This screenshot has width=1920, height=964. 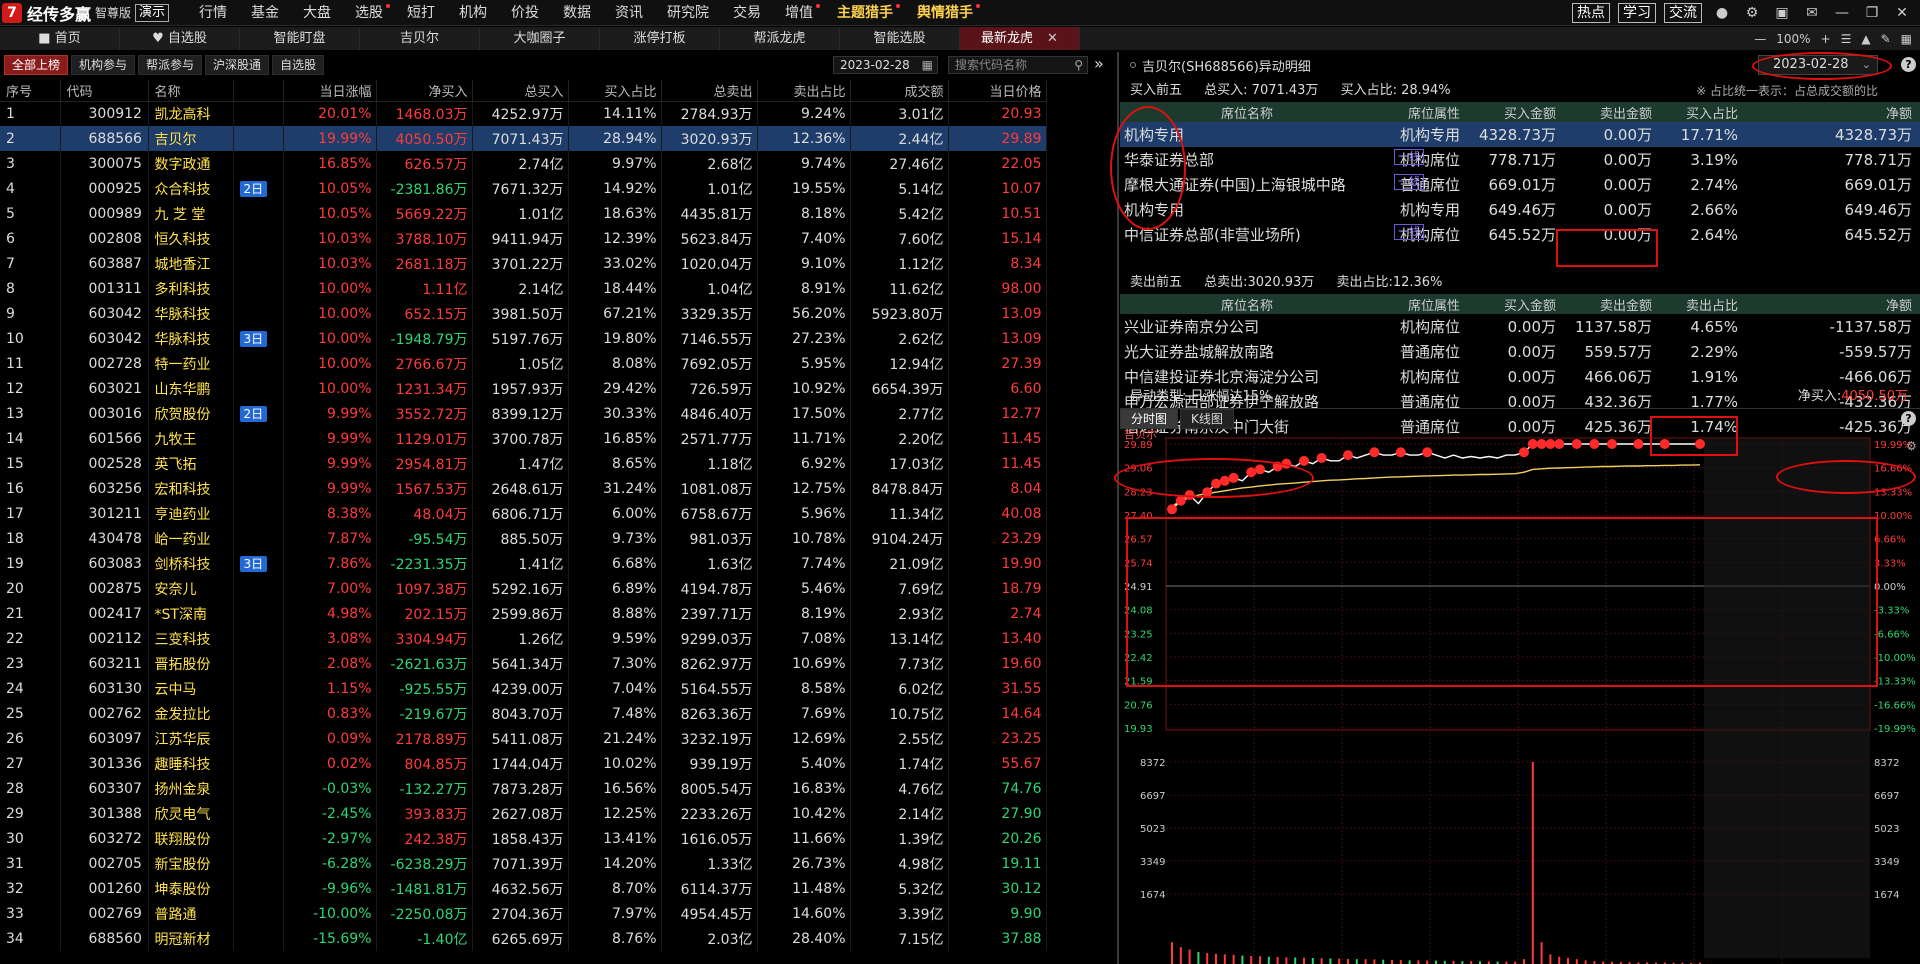 I want to click on menu-item-12: 主题猎手, so click(x=865, y=13).